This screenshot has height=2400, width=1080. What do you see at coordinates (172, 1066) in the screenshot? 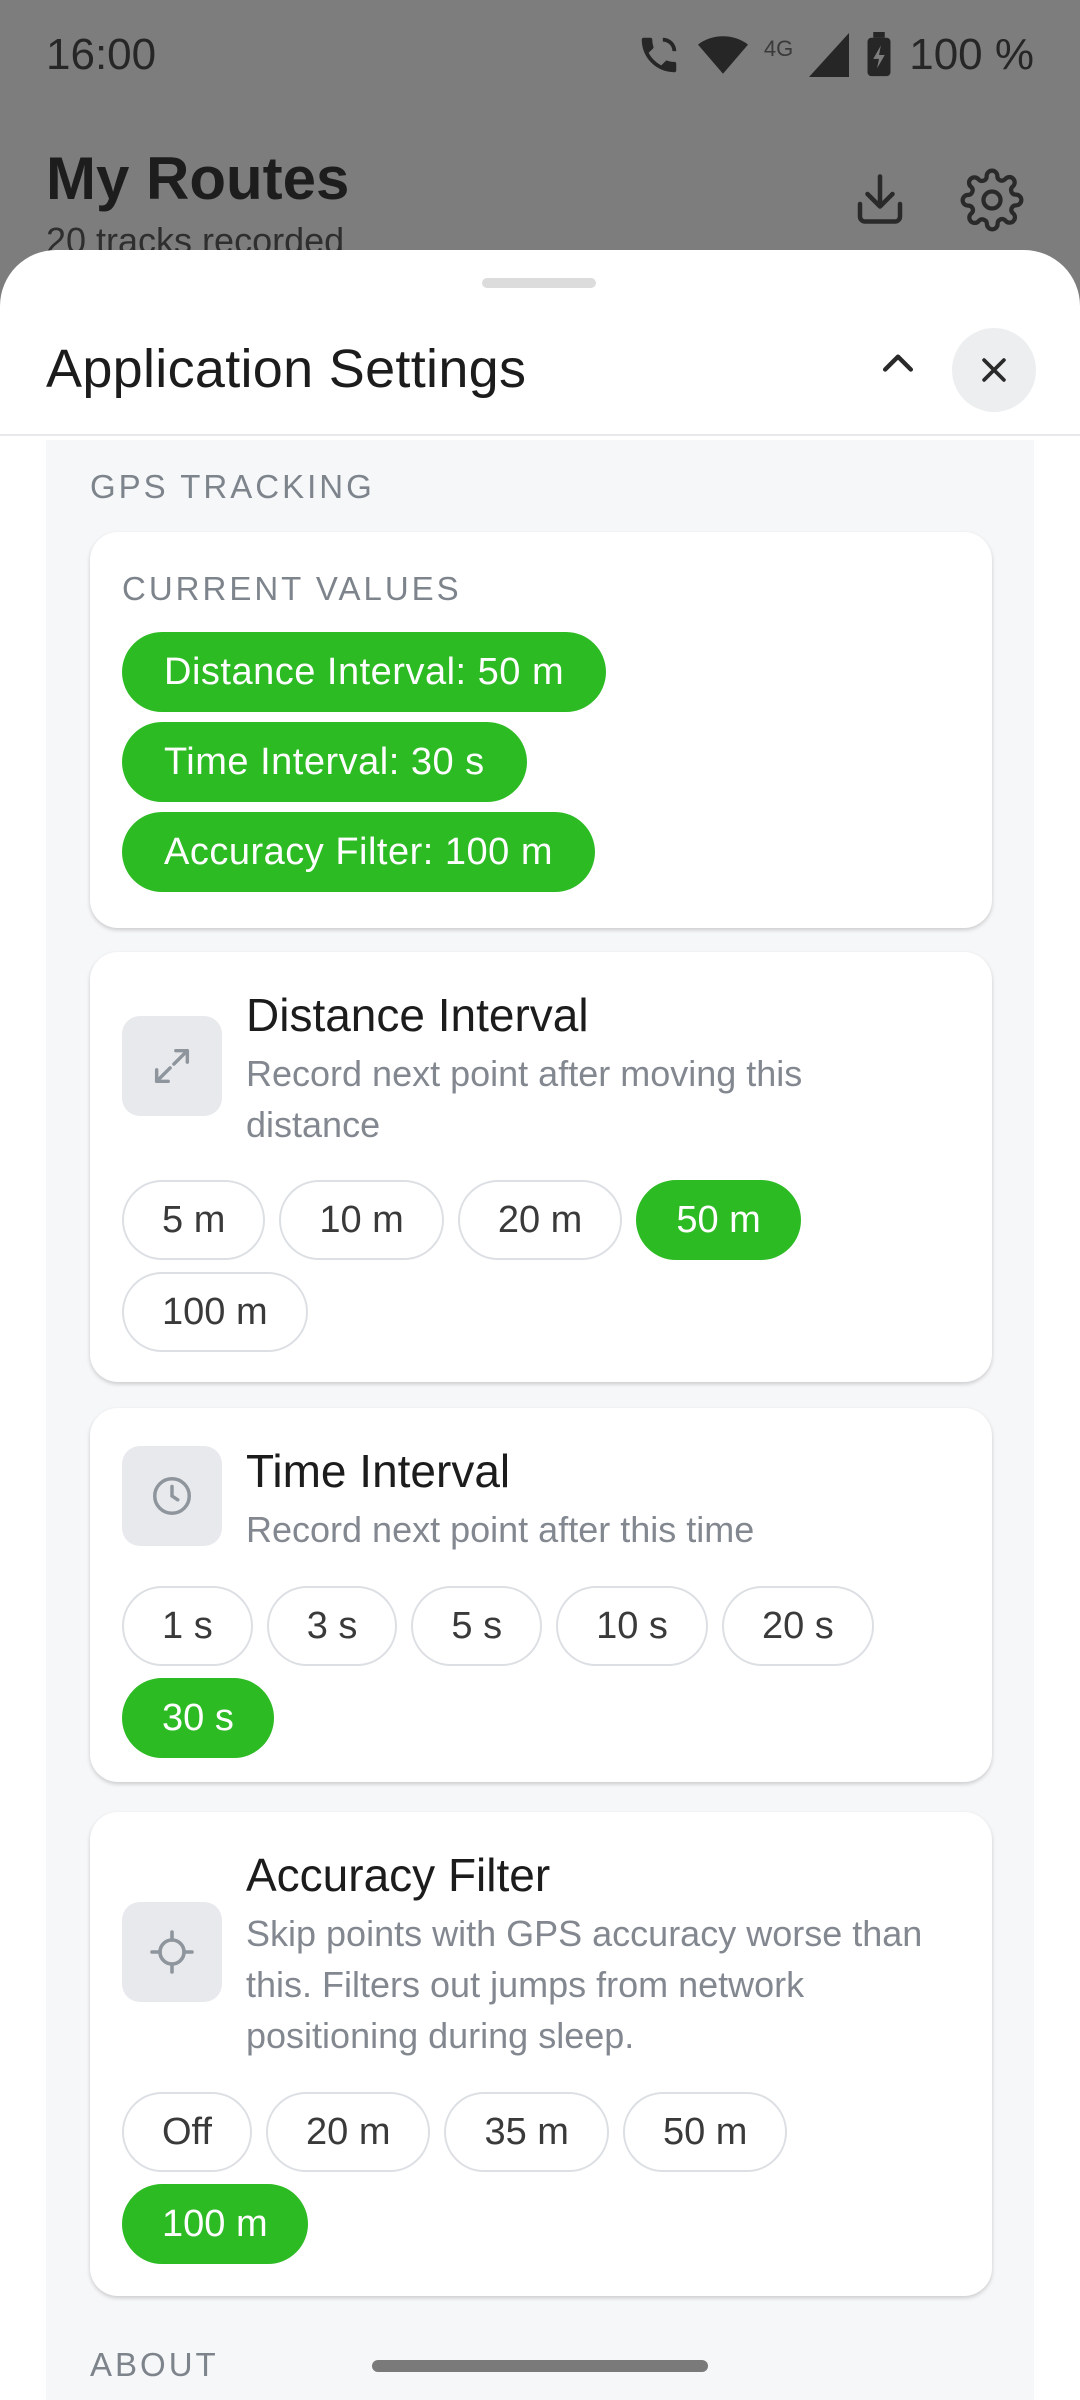
I see `expand-arrows-icon` at bounding box center [172, 1066].